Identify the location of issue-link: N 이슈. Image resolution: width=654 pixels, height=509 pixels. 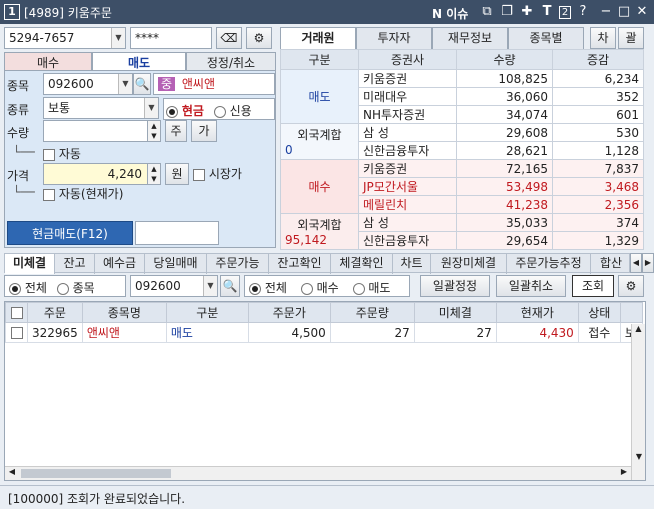
(450, 13).